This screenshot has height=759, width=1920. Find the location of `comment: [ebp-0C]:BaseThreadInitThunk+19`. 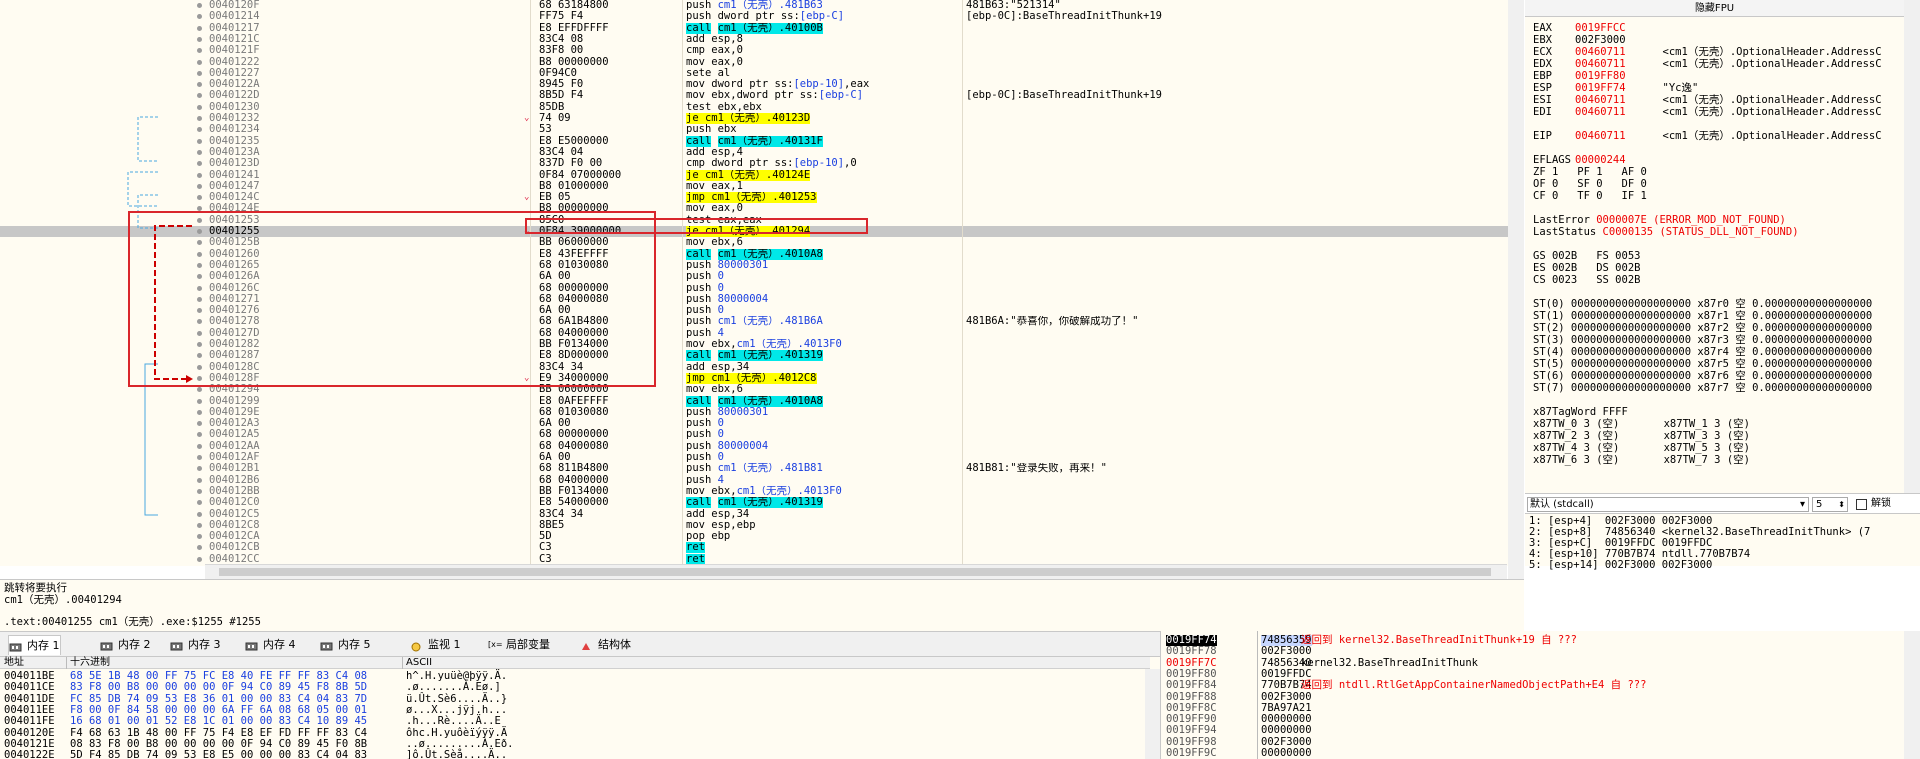

comment: [ebp-0C]:BaseThreadInitThunk+19 is located at coordinates (1064, 96).